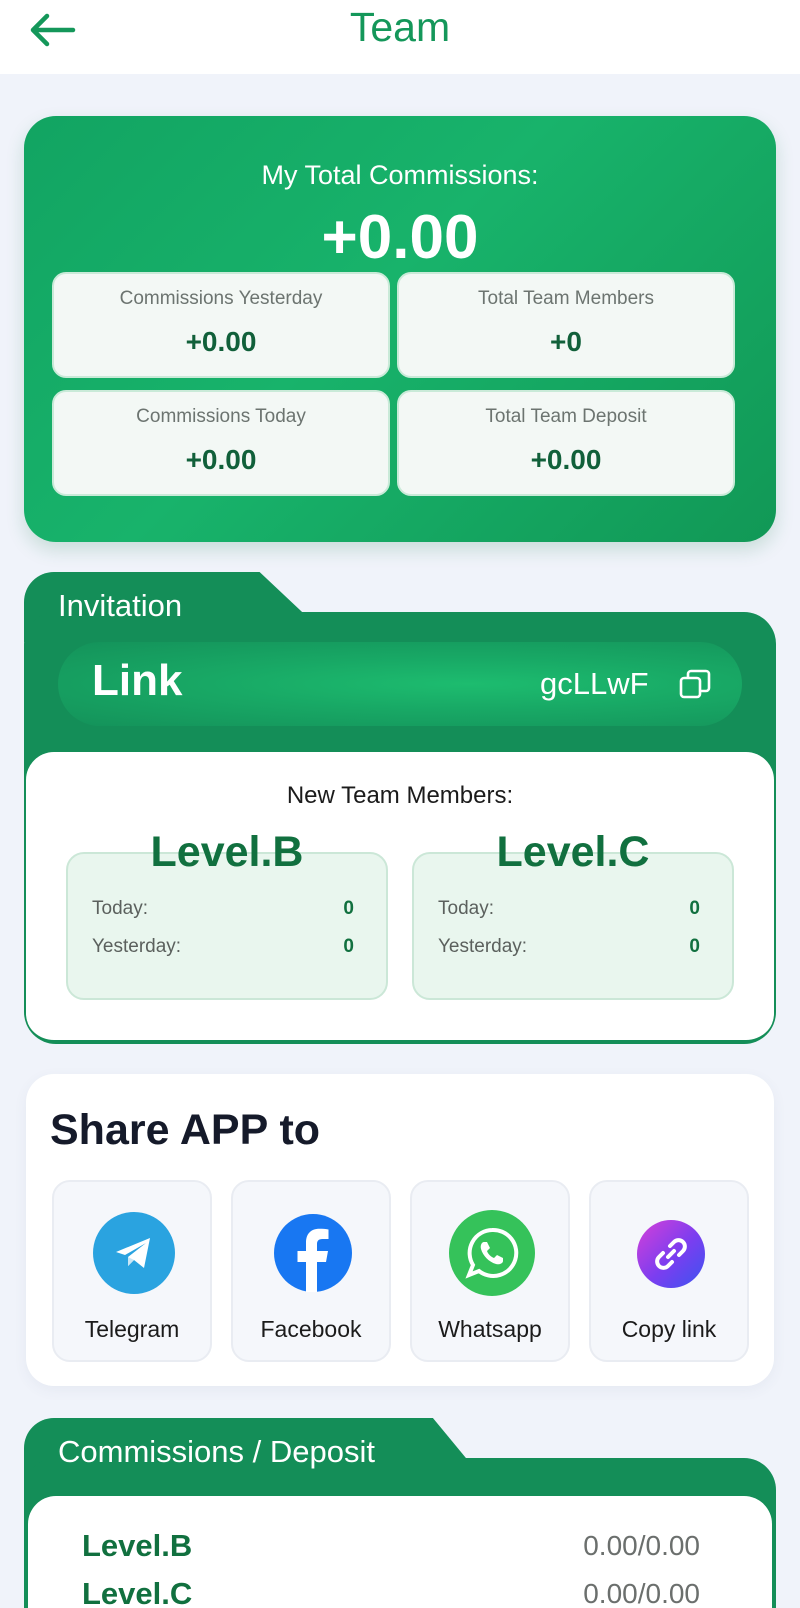  Describe the element at coordinates (594, 683) in the screenshot. I see `invite-code: gcLLwF` at that location.